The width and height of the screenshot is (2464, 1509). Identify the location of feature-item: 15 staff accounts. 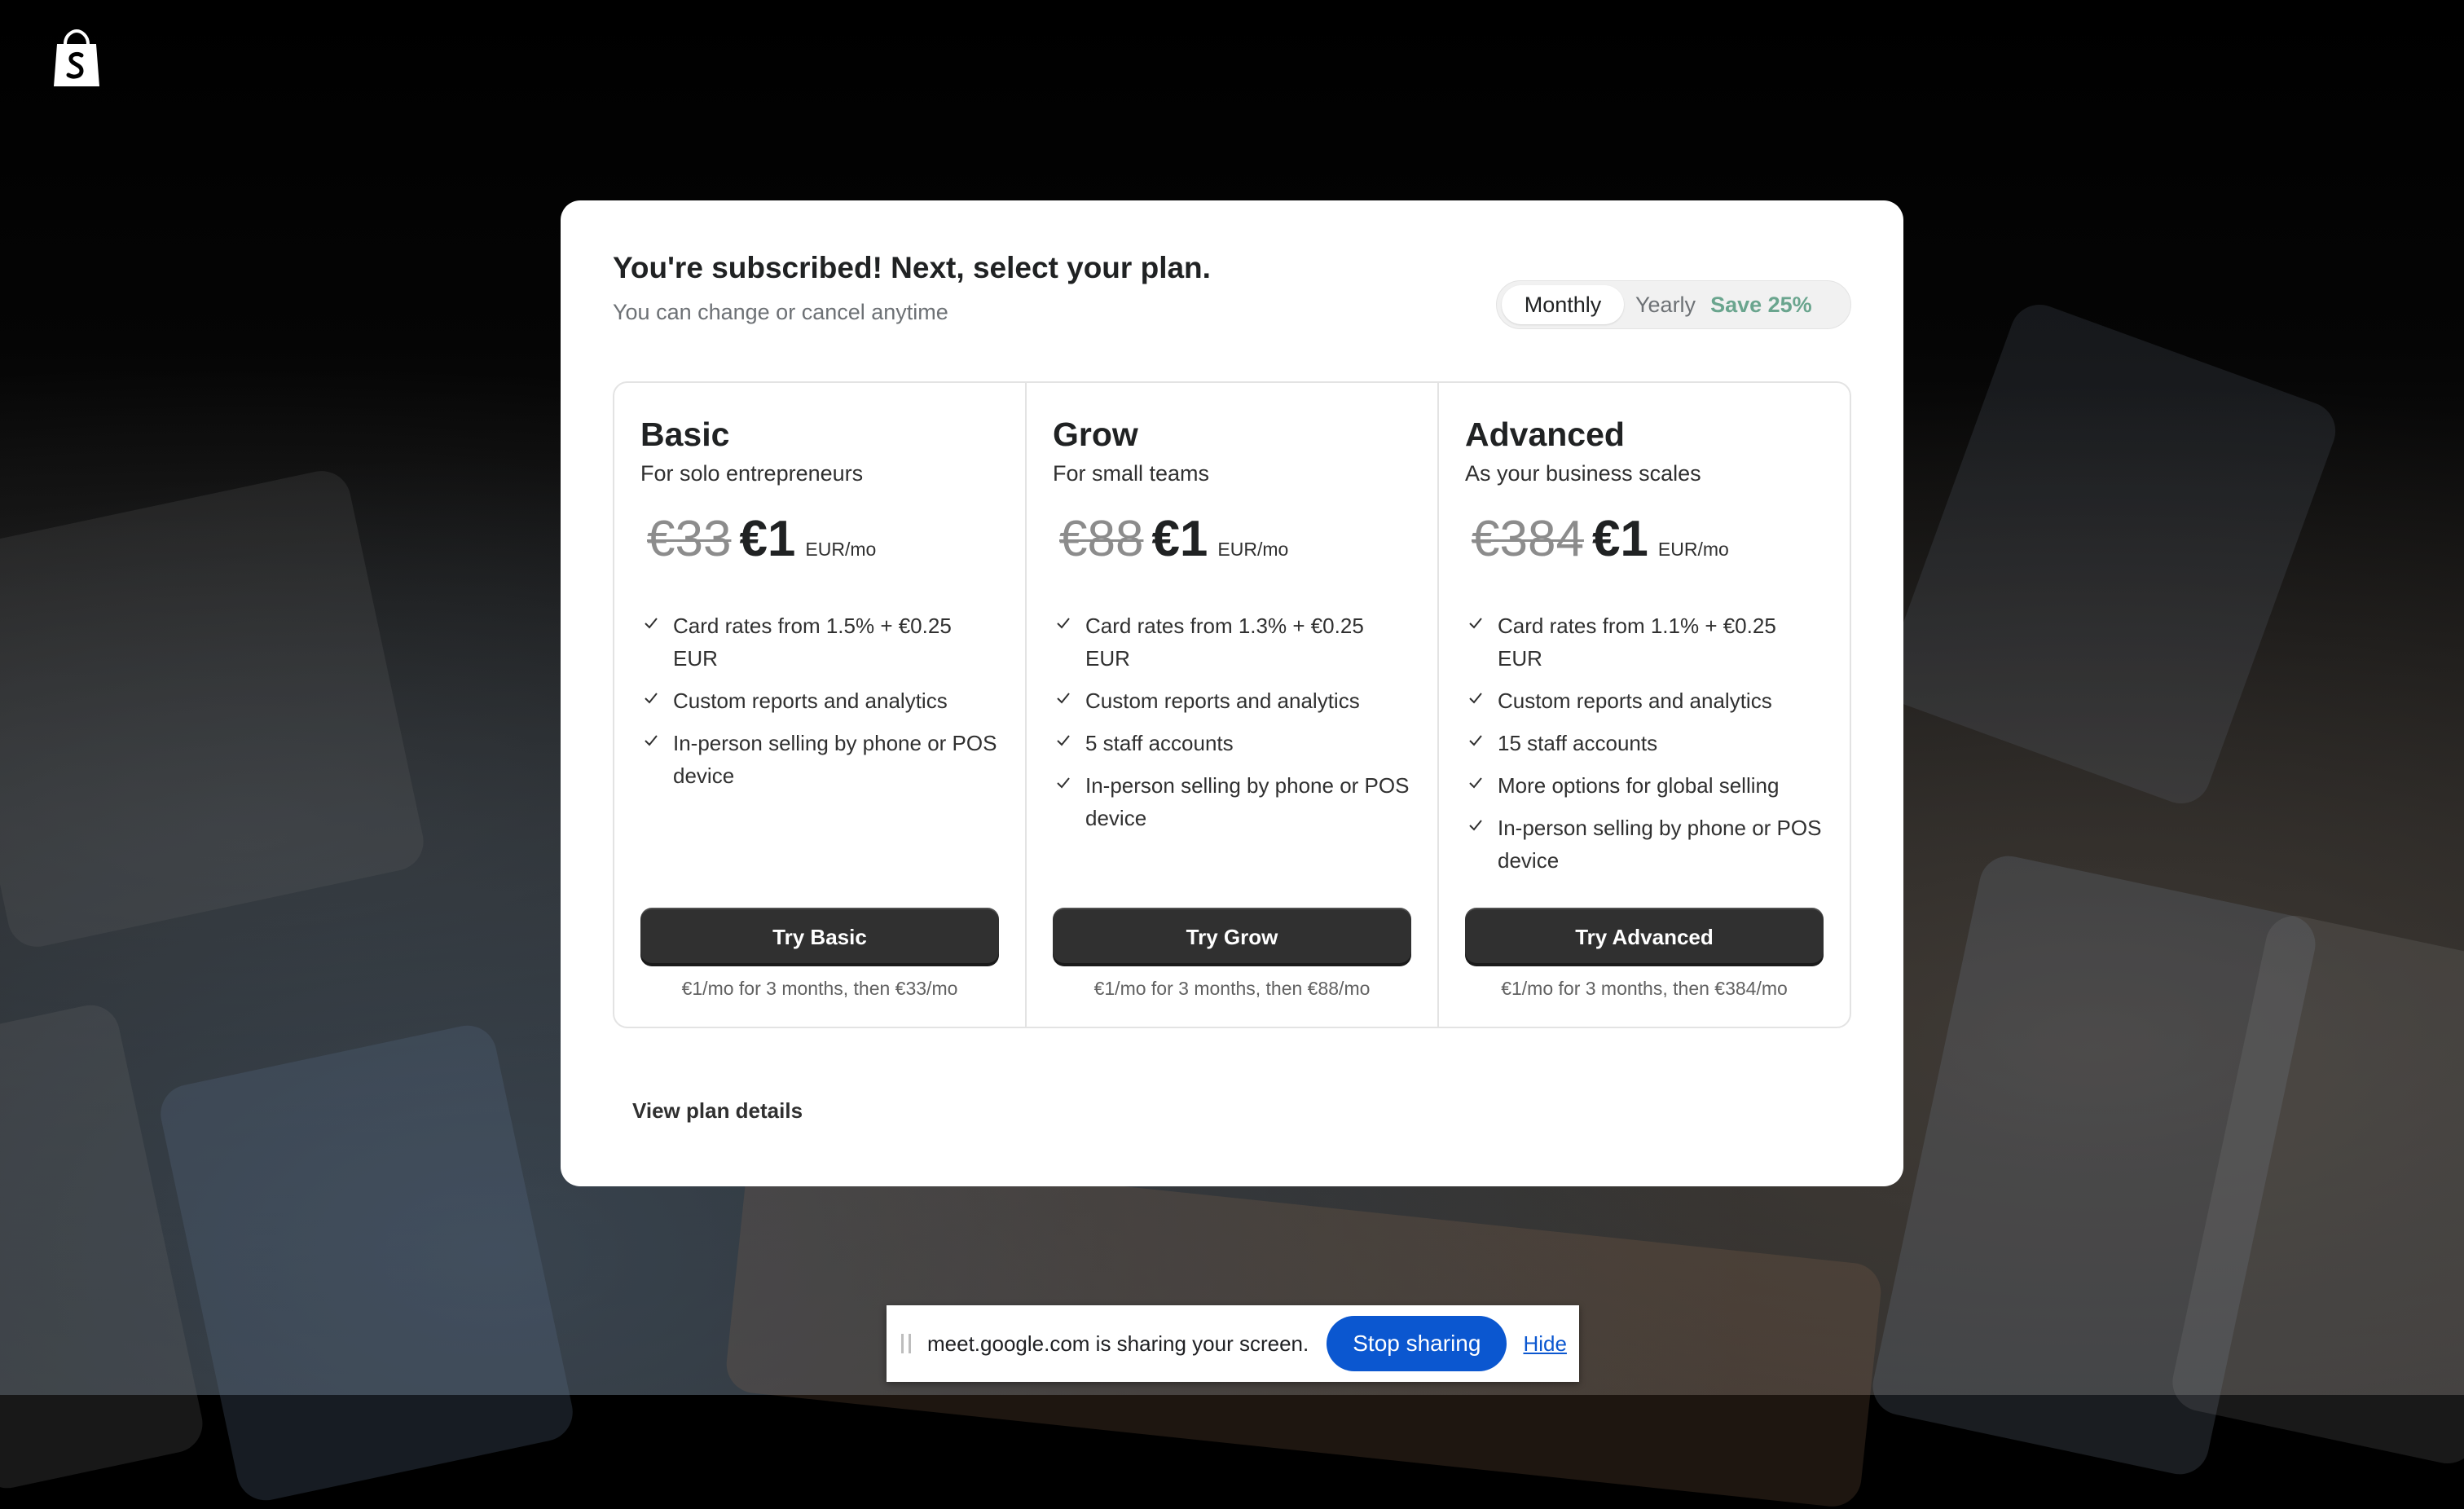
(1645, 743).